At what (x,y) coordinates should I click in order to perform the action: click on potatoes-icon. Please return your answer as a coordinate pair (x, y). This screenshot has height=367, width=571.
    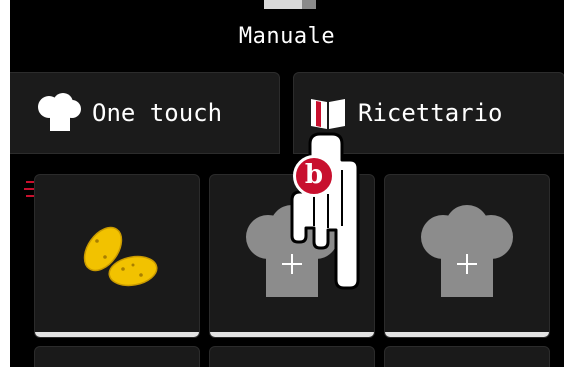
    Looking at the image, I should click on (120, 256).